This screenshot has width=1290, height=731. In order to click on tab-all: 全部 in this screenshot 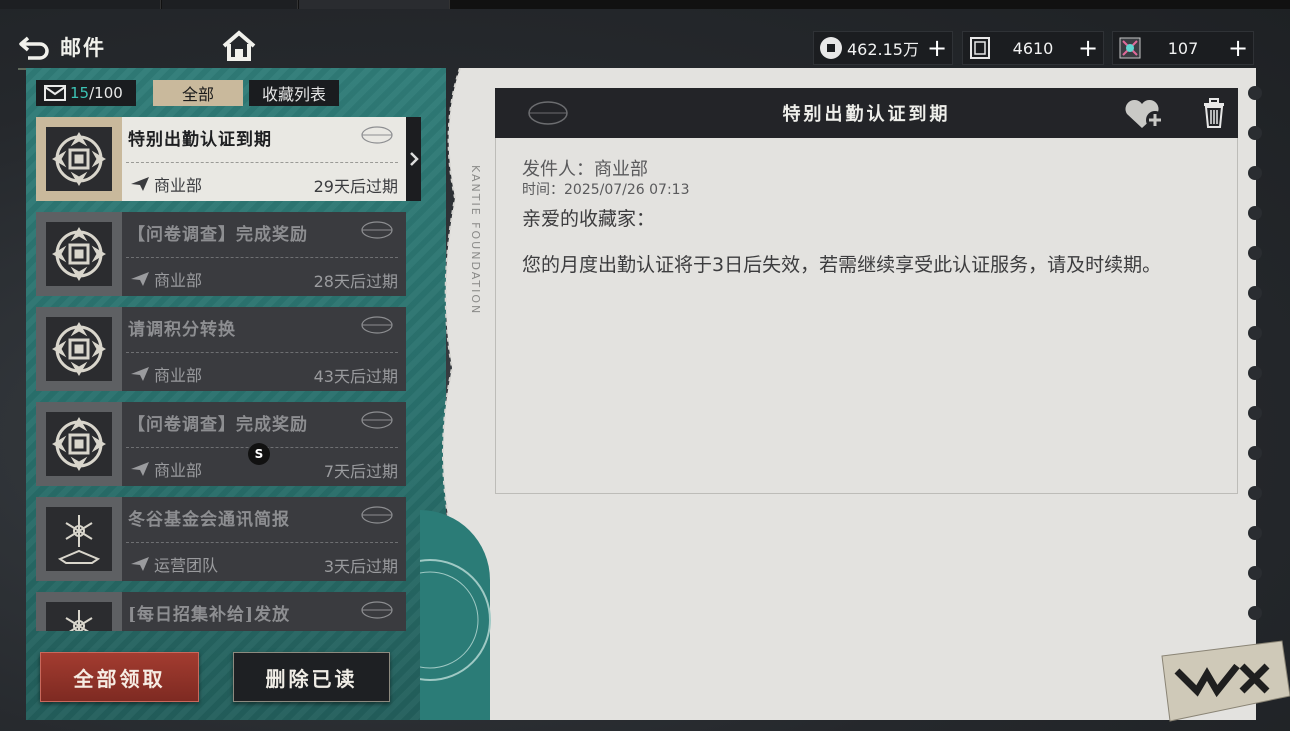, I will do `click(198, 93)`.